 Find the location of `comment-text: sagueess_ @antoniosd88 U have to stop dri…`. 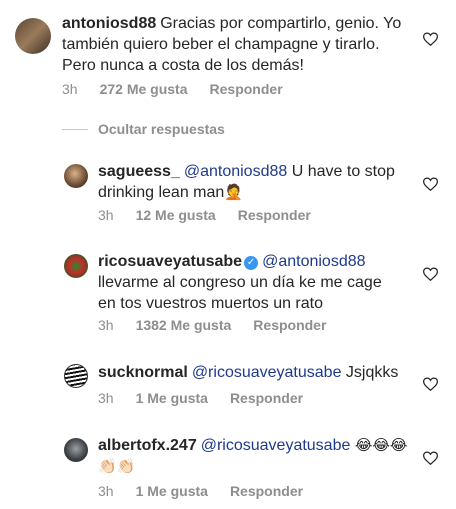

comment-text: sagueess_ @antoniosd88 U have to stop dri… is located at coordinates (253, 182).